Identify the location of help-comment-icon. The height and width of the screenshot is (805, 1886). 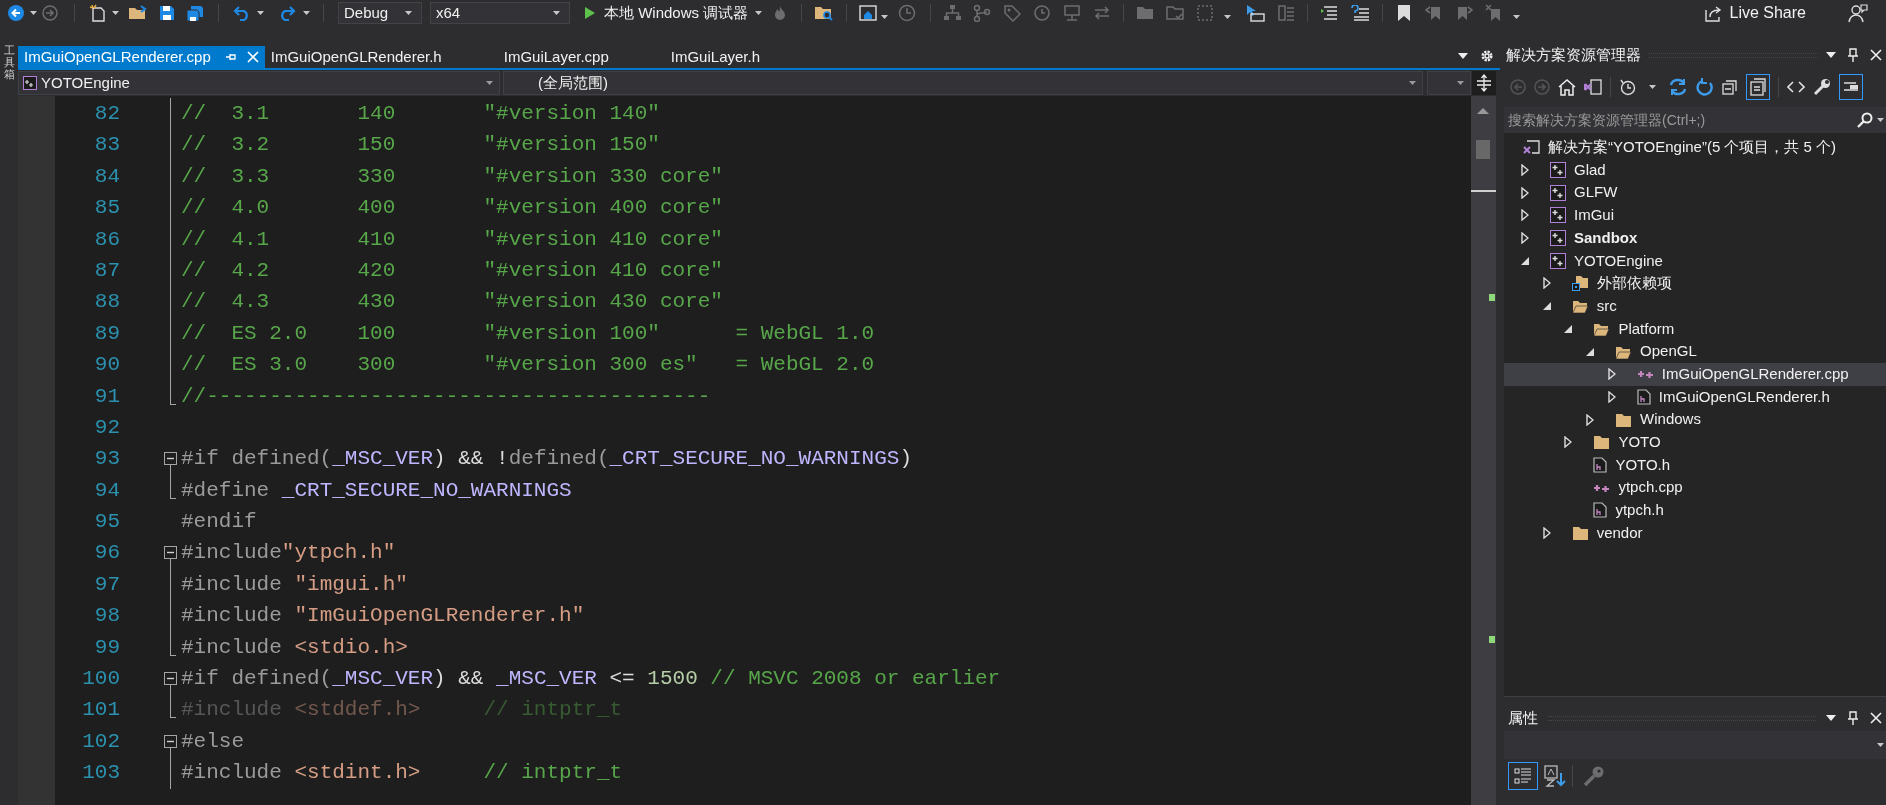
(1360, 13).